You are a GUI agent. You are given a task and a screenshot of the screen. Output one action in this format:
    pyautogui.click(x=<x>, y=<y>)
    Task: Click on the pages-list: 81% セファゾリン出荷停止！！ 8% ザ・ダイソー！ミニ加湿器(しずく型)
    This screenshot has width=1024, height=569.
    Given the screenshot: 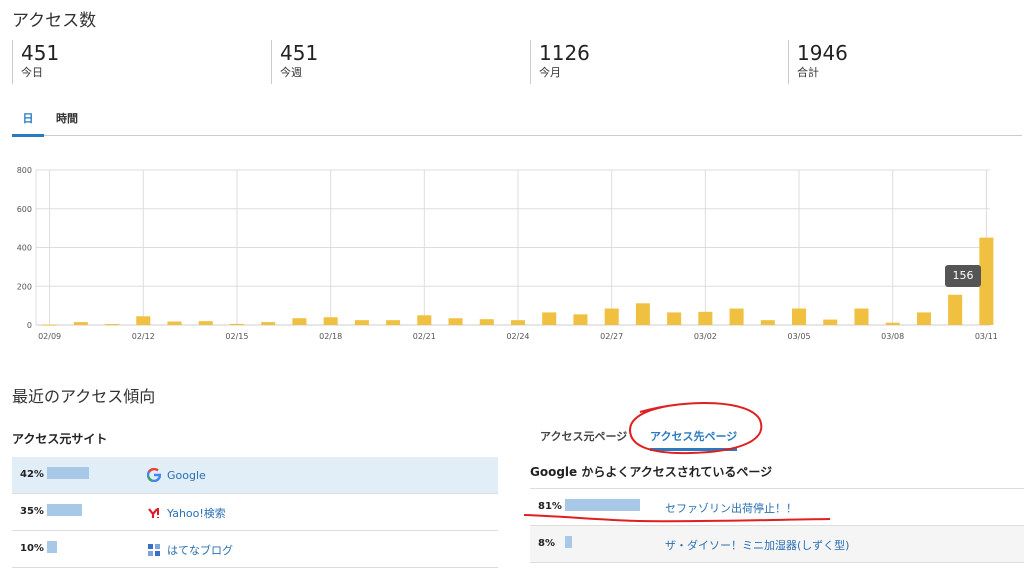 What is the action you would take?
    pyautogui.click(x=777, y=525)
    